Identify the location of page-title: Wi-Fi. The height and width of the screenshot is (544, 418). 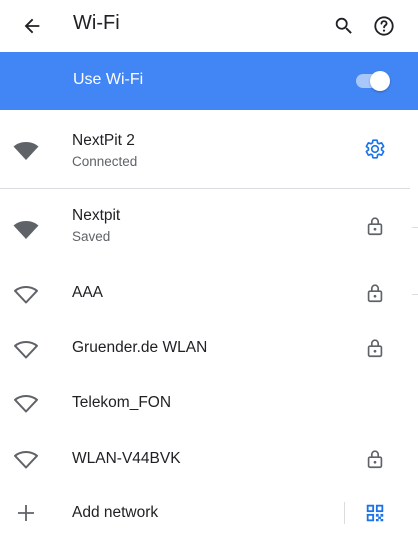
(96, 23).